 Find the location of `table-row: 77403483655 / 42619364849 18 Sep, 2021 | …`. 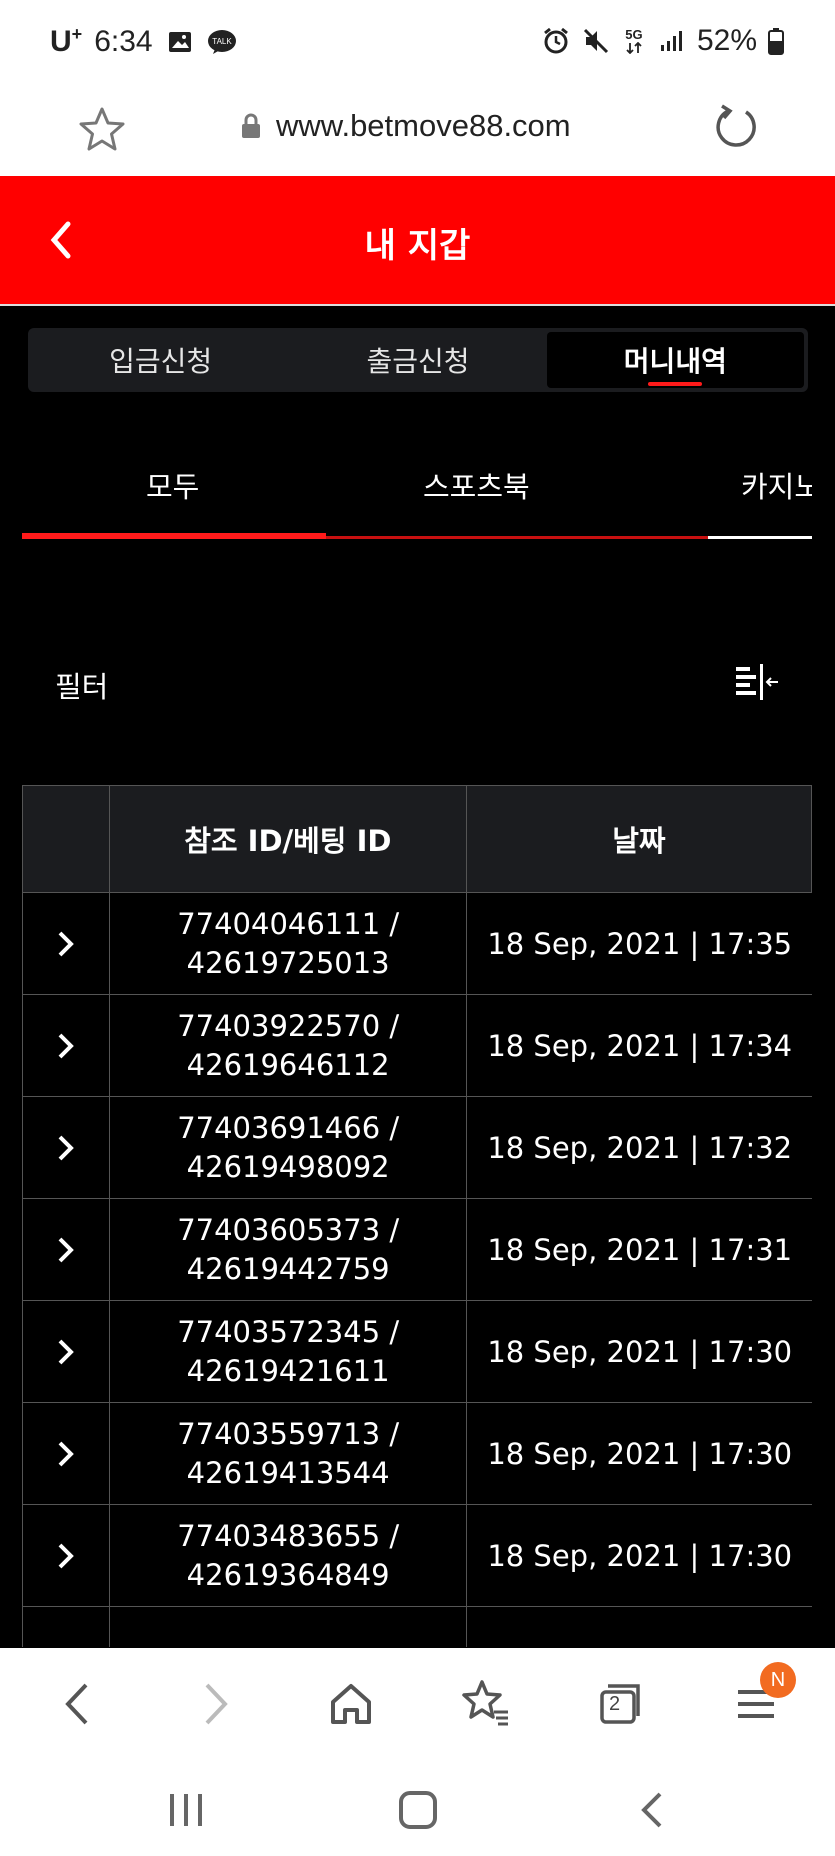

table-row: 77403483655 / 42619364849 18 Sep, 2021 | … is located at coordinates (417, 1556).